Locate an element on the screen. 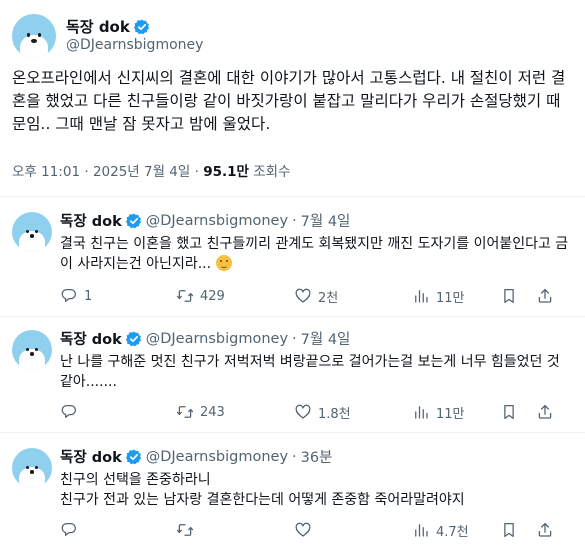 The width and height of the screenshot is (585, 551). reply-header: 독장 dok @DJearnsbigmoney · 36분 is located at coordinates (317, 456).